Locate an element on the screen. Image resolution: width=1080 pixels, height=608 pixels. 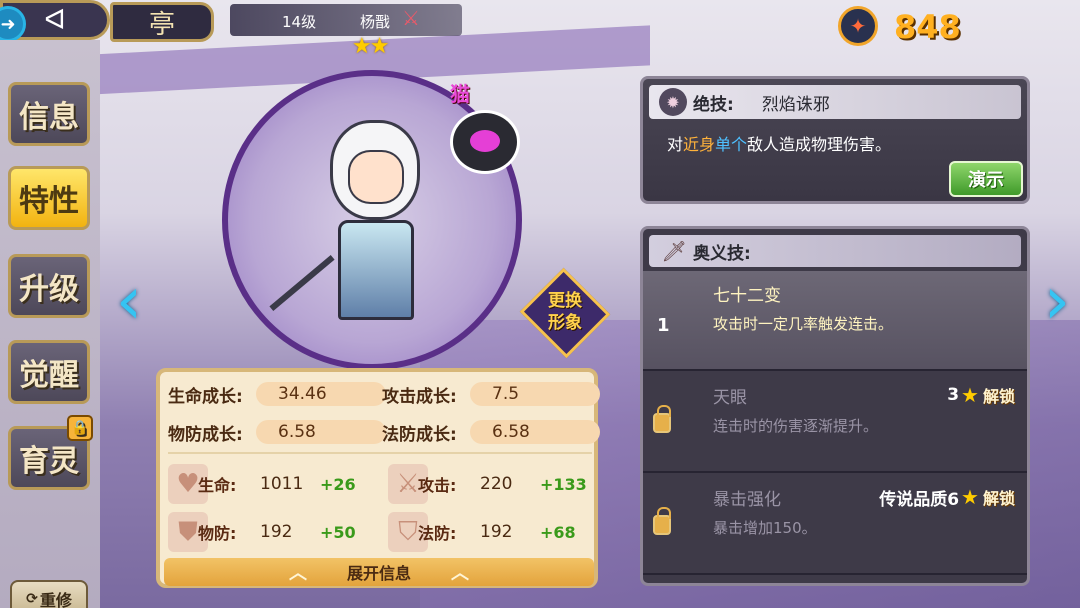
growth-atk-row: 攻击成长: 7.5 is located at coordinates (491, 394).